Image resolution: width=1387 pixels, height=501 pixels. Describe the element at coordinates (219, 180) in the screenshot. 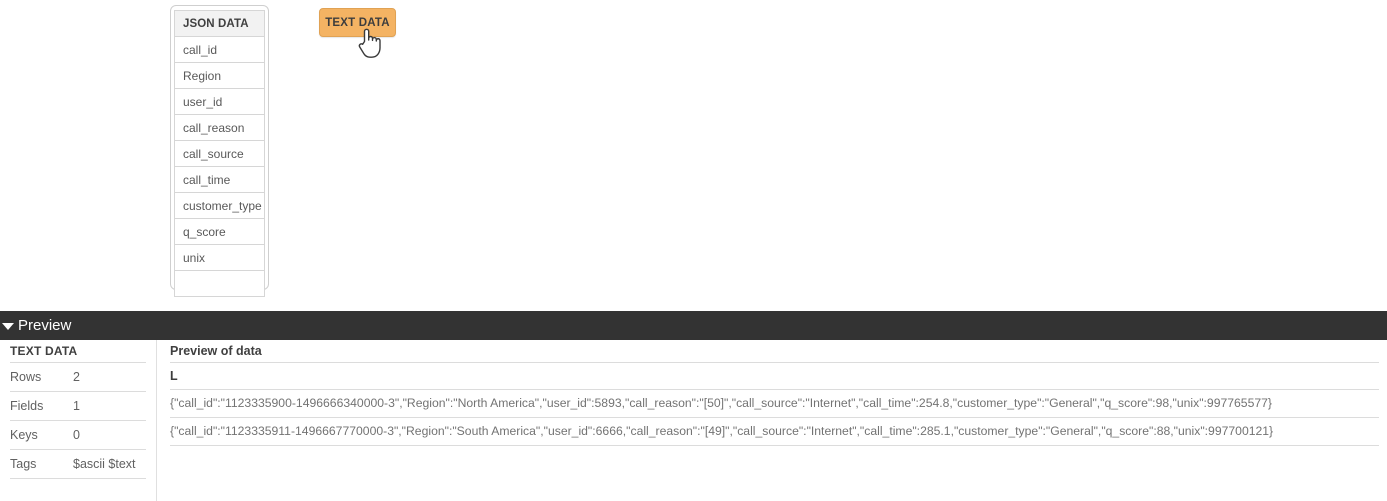

I see `json-field-row: call_time` at that location.